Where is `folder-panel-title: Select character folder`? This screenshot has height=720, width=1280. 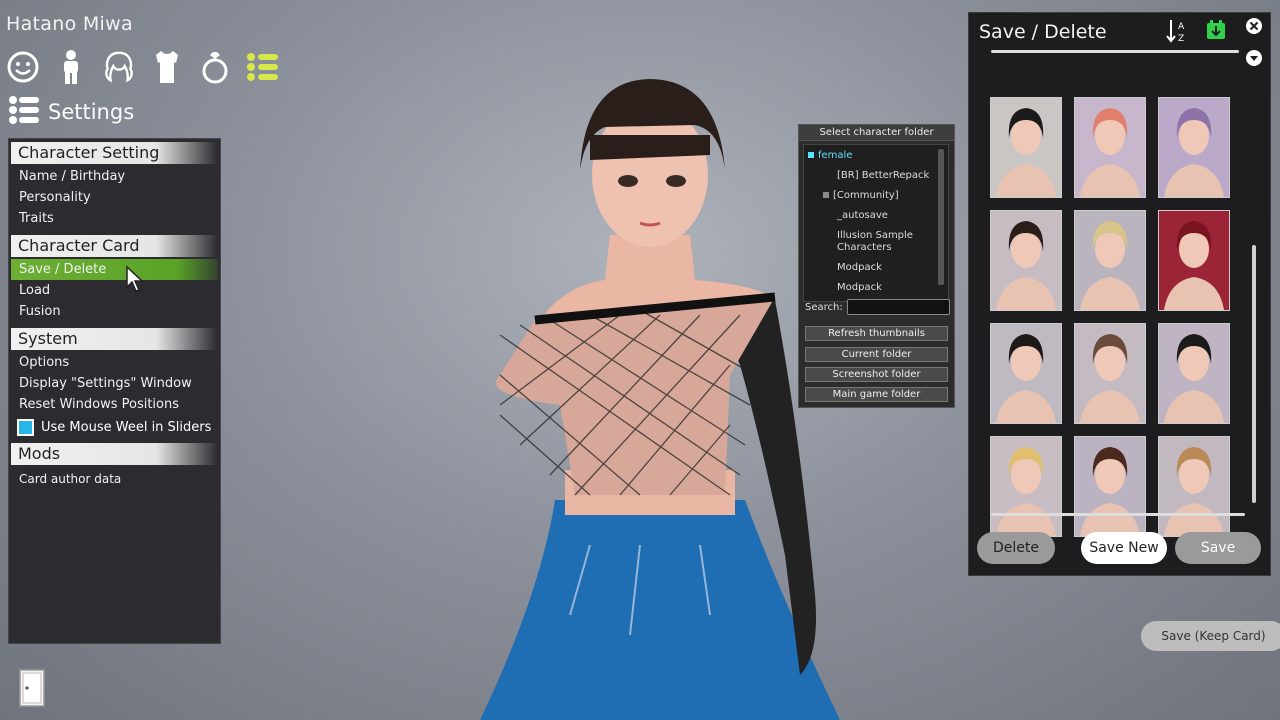 folder-panel-title: Select character folder is located at coordinates (876, 133).